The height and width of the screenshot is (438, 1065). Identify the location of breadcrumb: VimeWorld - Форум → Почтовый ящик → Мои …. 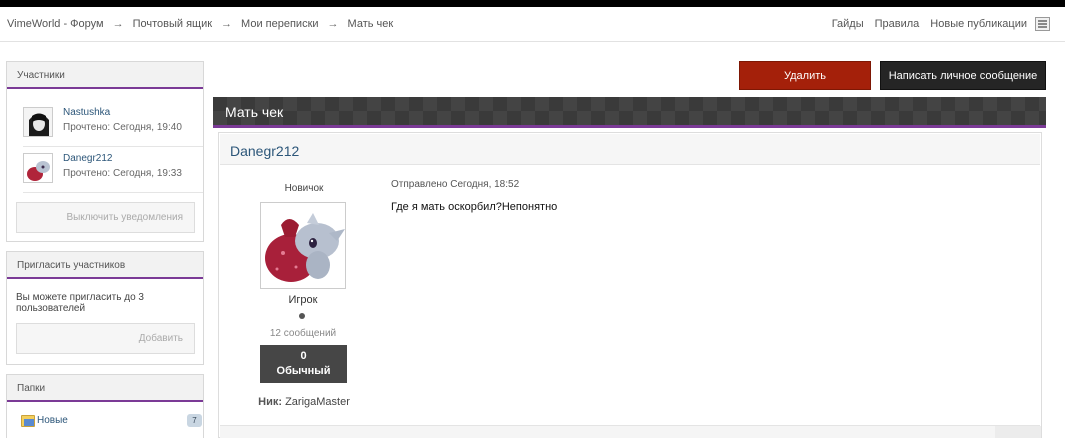
(200, 24).